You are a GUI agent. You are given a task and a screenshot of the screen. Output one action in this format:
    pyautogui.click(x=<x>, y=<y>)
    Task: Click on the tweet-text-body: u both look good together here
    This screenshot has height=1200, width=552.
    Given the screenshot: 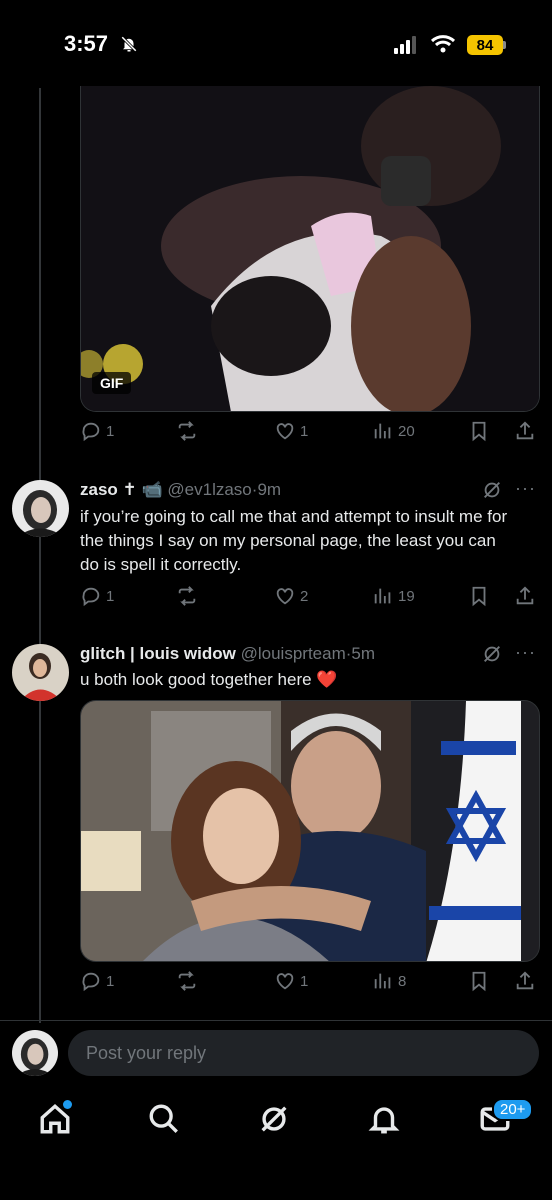 What is the action you would take?
    pyautogui.click(x=196, y=679)
    